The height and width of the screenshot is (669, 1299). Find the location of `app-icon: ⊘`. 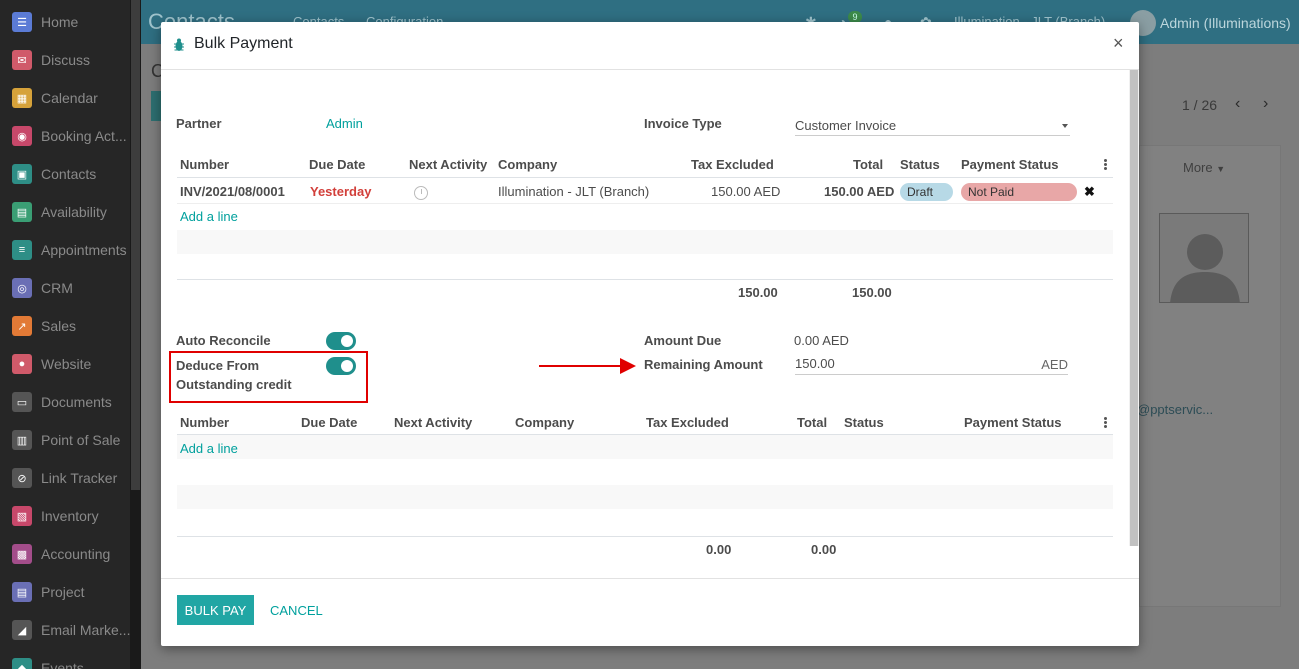

app-icon: ⊘ is located at coordinates (22, 478).